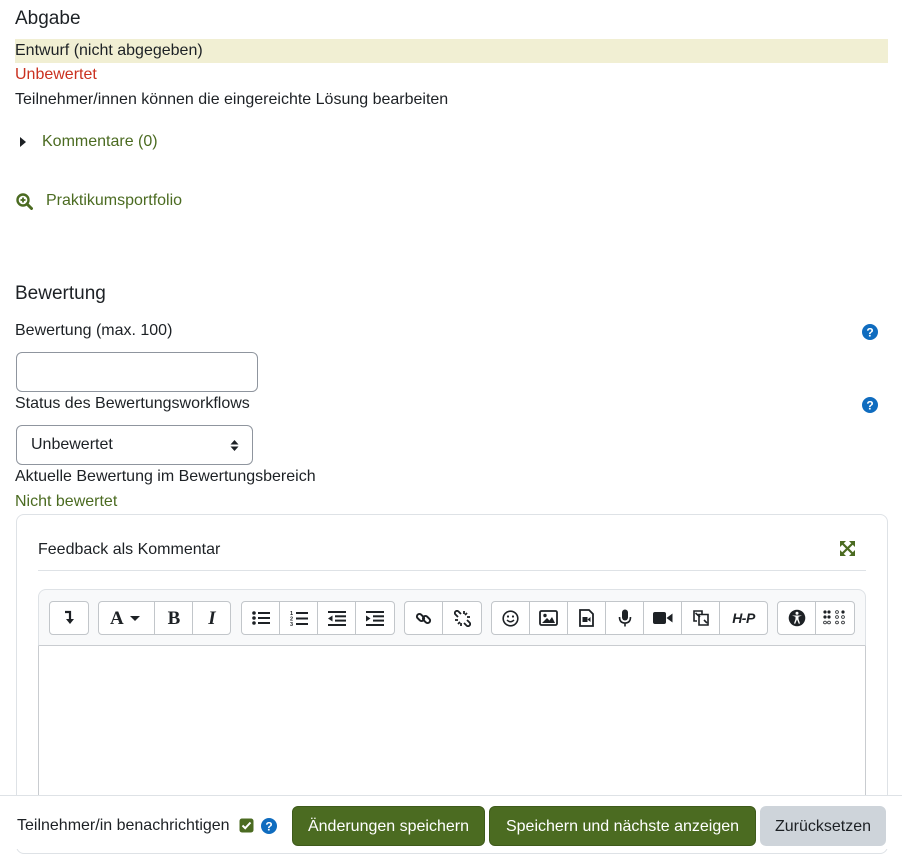 The image size is (902, 854). I want to click on font-style-icon: A, so click(127, 618).